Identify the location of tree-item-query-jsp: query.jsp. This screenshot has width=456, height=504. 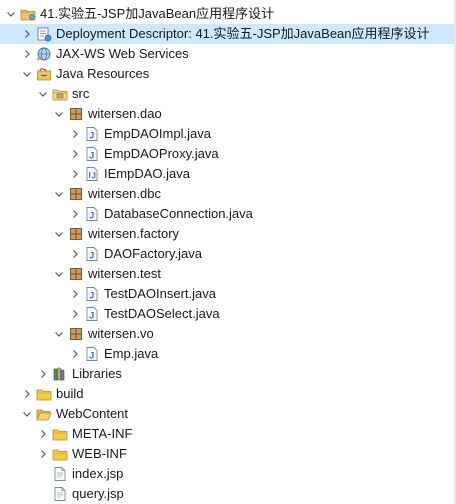
(228, 494).